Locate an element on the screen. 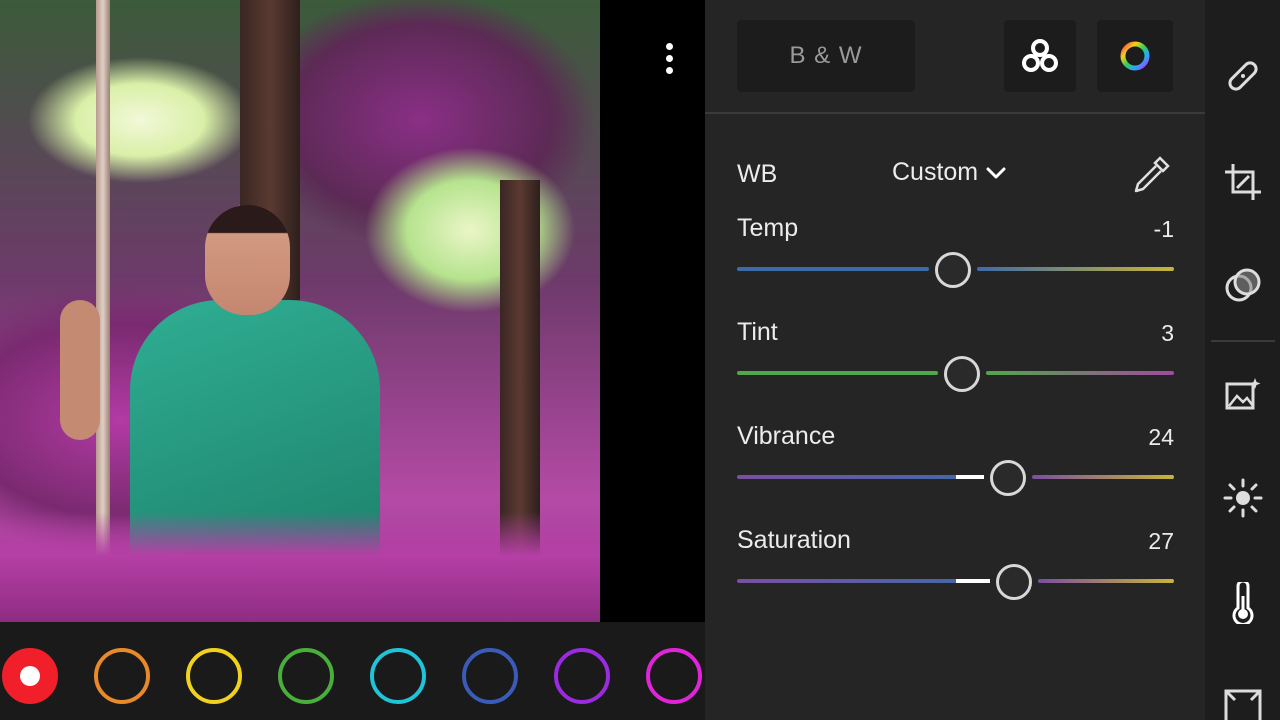 This screenshot has width=1280, height=720. slider-saturation is located at coordinates (955, 582).